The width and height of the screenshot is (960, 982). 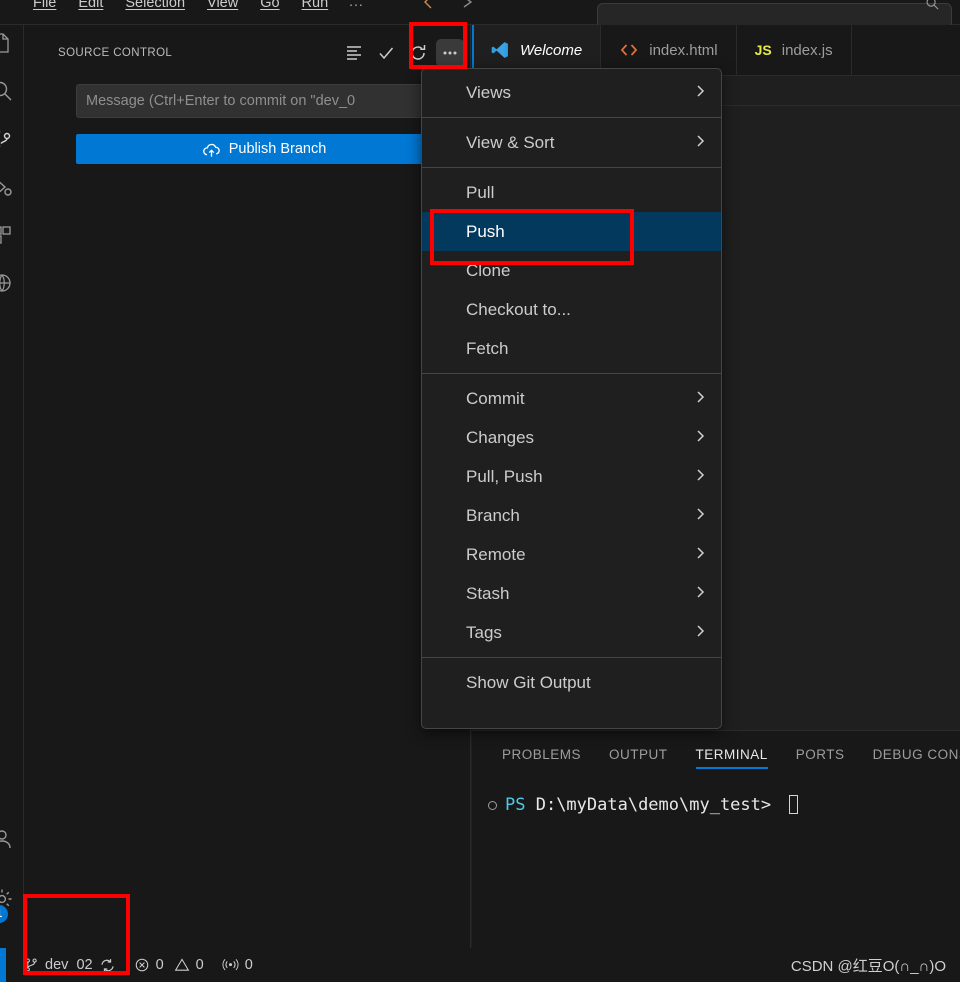 I want to click on menu-item-show-git-output: Show Git Output, so click(x=571, y=682).